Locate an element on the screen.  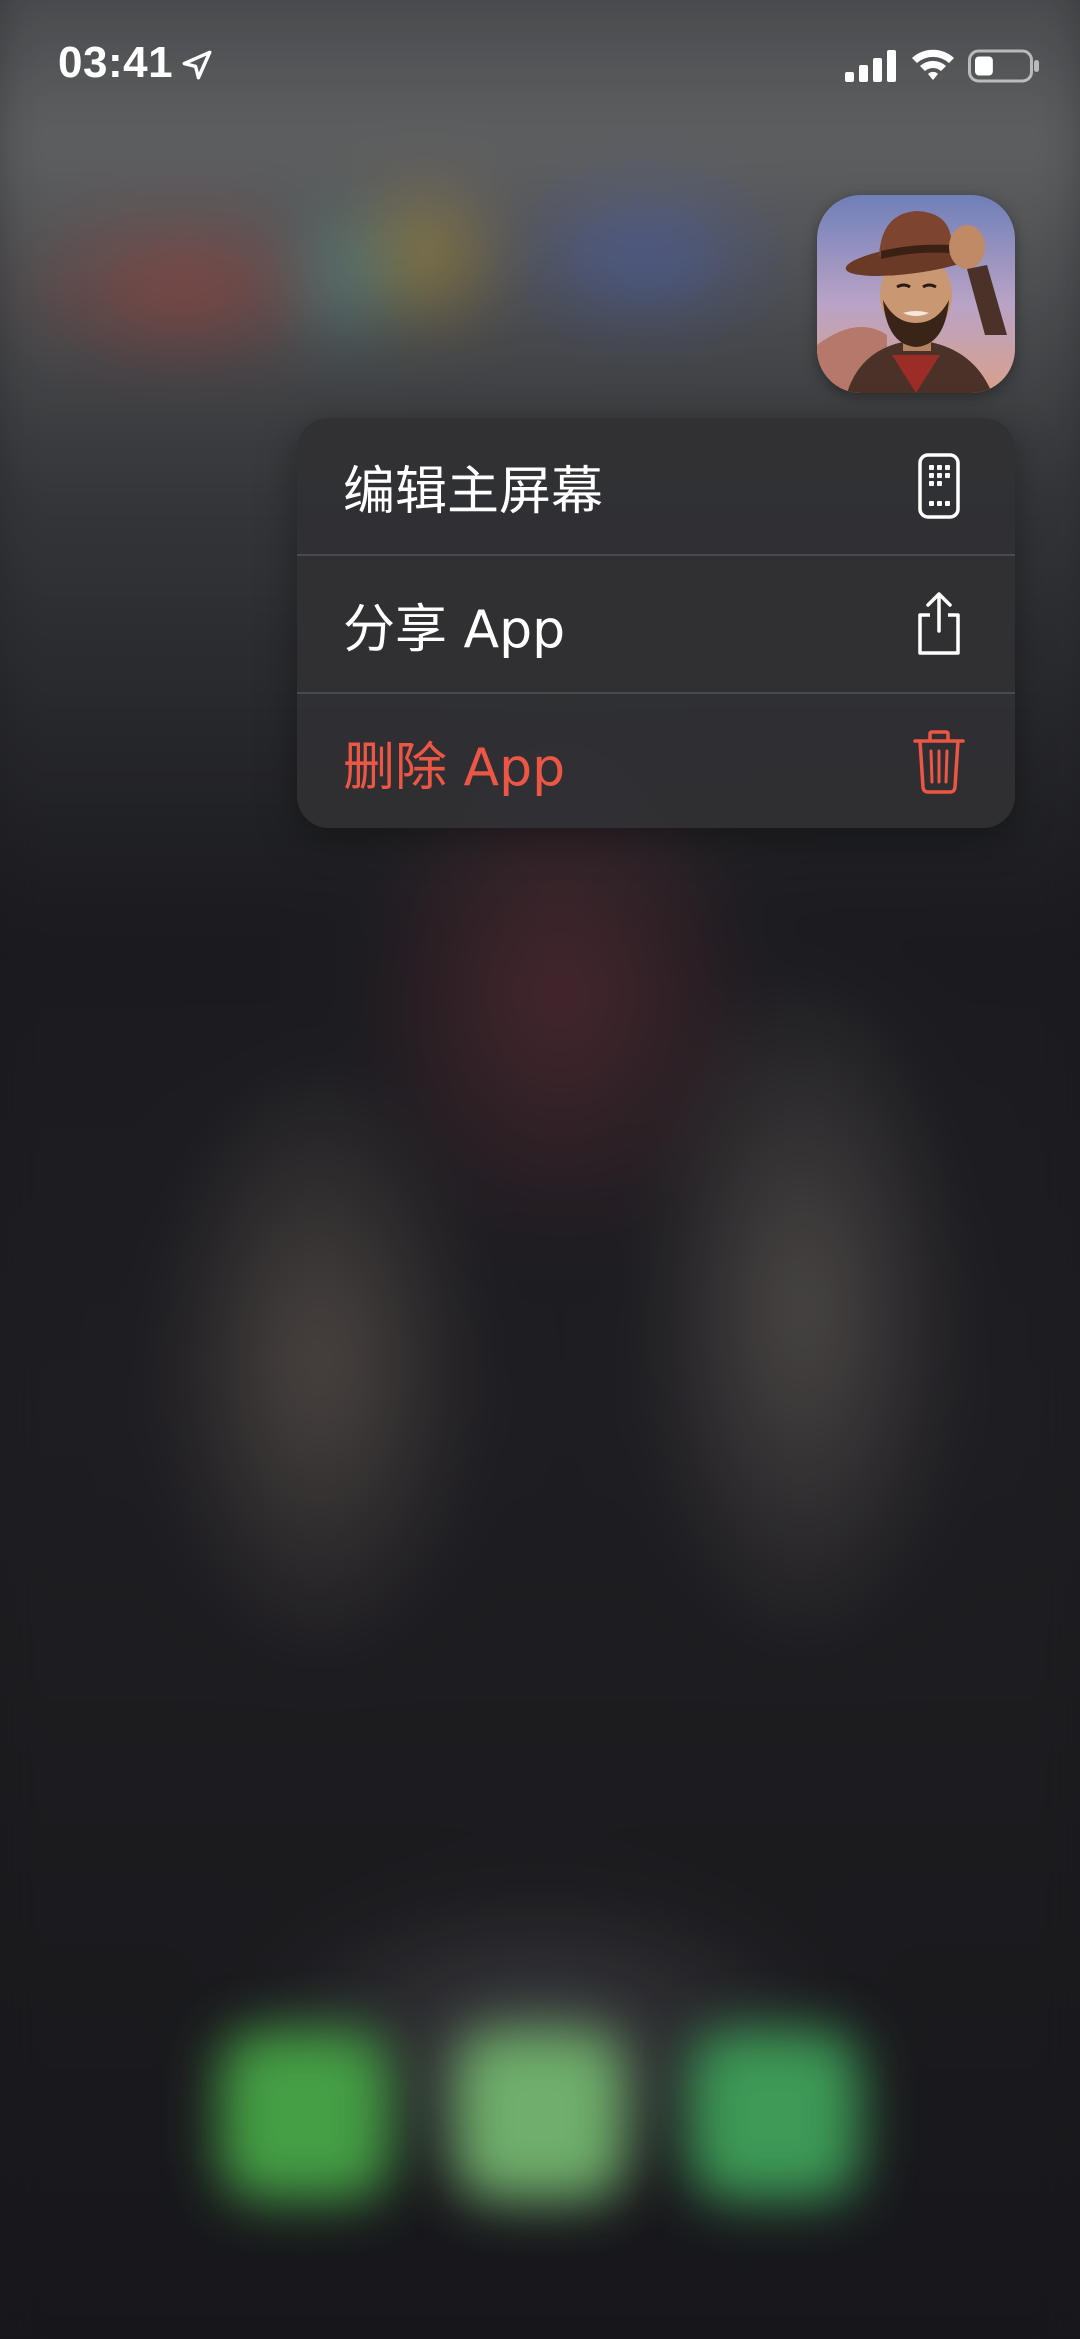
cowboy-portrait-artwork is located at coordinates (916, 294).